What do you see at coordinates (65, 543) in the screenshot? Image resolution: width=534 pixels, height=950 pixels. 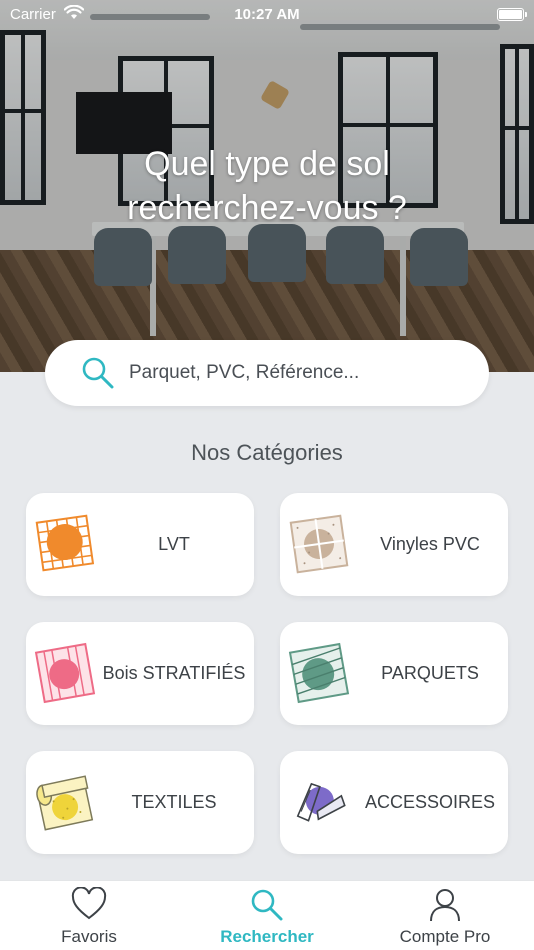 I see `lvt-tile-icon` at bounding box center [65, 543].